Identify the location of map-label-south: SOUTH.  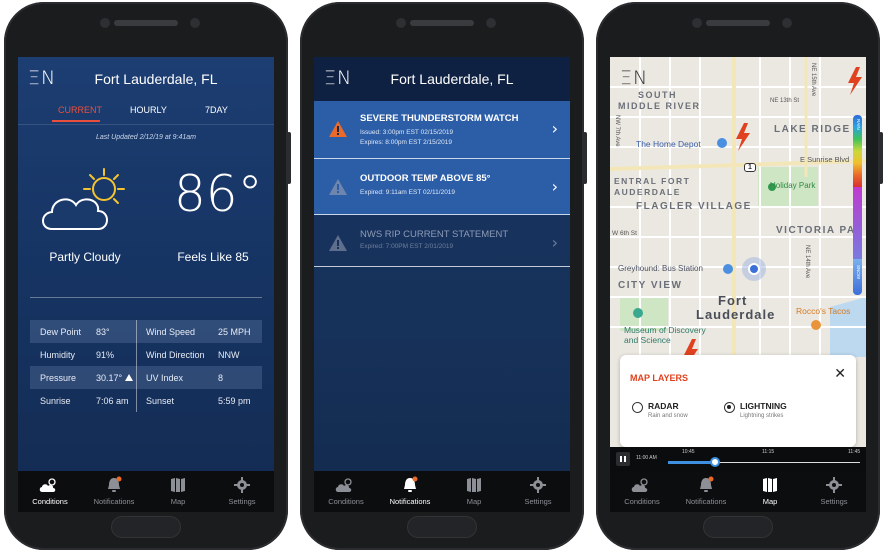
(657, 95).